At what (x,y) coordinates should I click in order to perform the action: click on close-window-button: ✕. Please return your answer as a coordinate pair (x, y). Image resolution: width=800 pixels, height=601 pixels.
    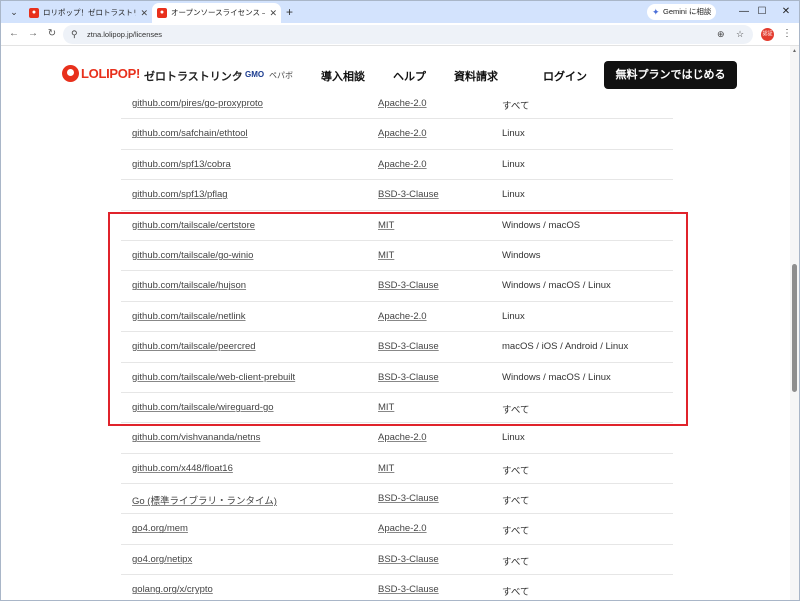
    Looking at the image, I should click on (786, 12).